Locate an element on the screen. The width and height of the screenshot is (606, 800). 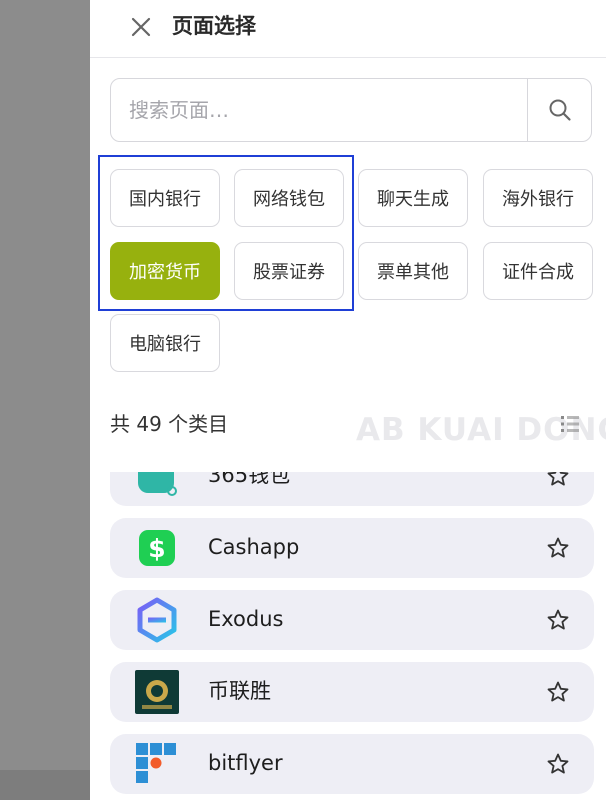
modal-backdrop is located at coordinates (45, 400).